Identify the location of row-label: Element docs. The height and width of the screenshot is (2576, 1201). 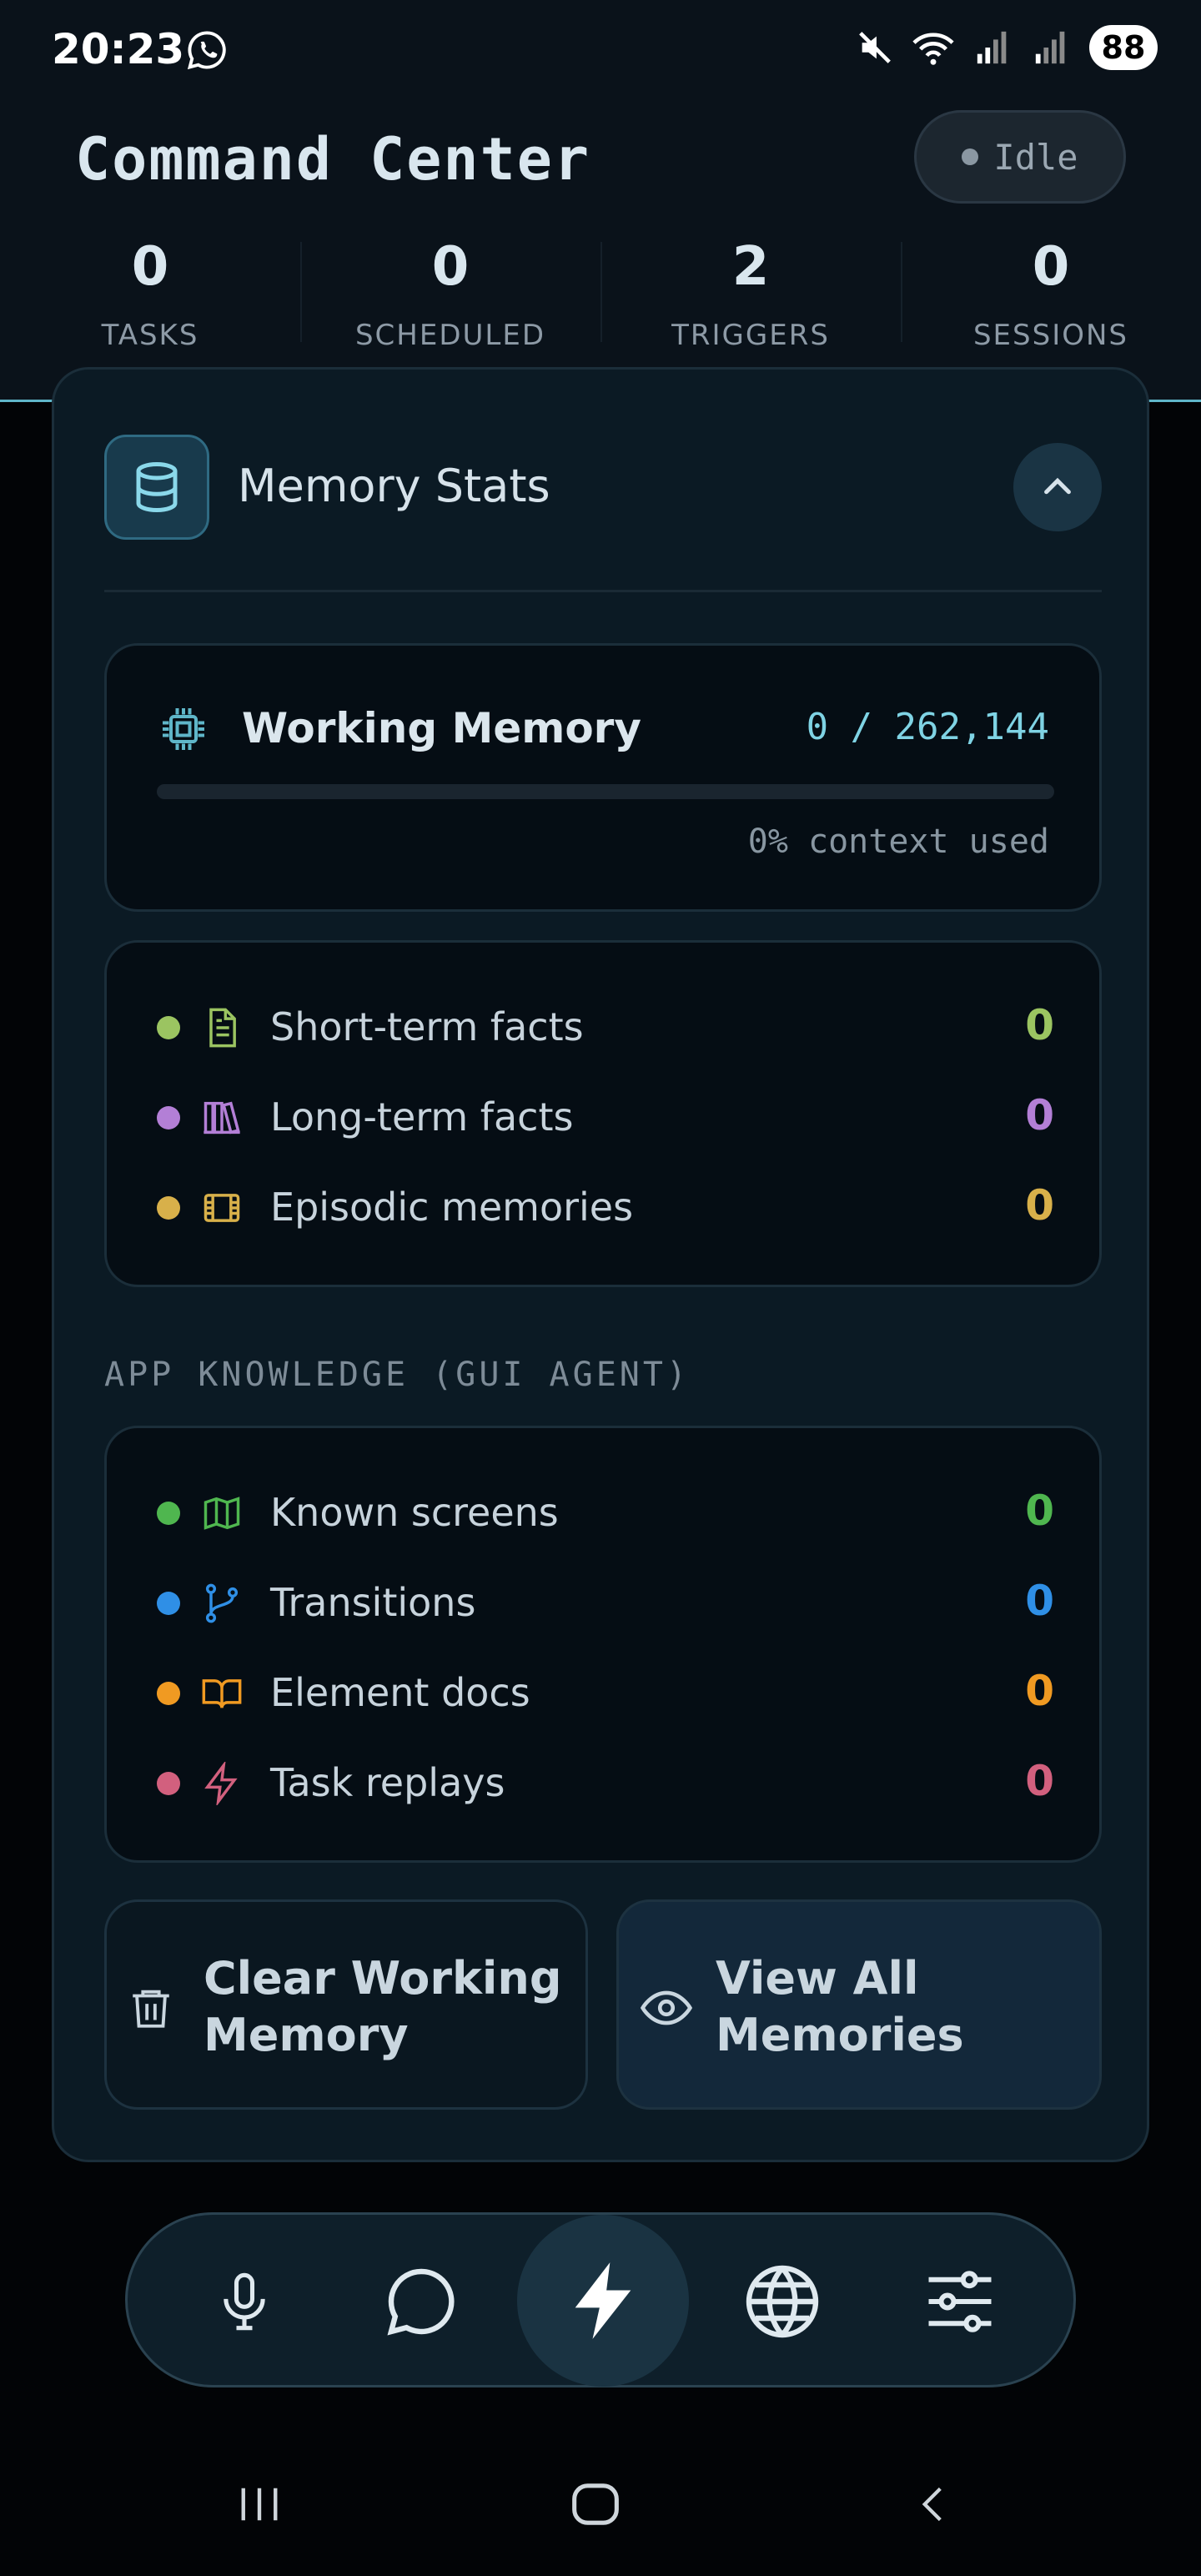
(400, 1692).